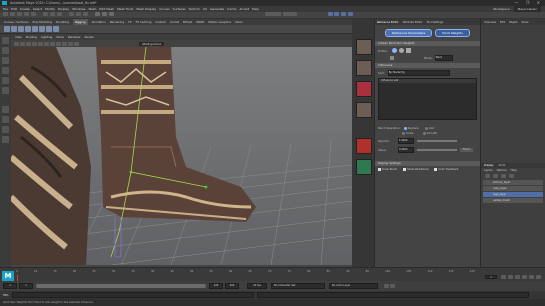 The width and height of the screenshot is (545, 306). What do you see at coordinates (510, 277) in the screenshot?
I see `step-back-icon` at bounding box center [510, 277].